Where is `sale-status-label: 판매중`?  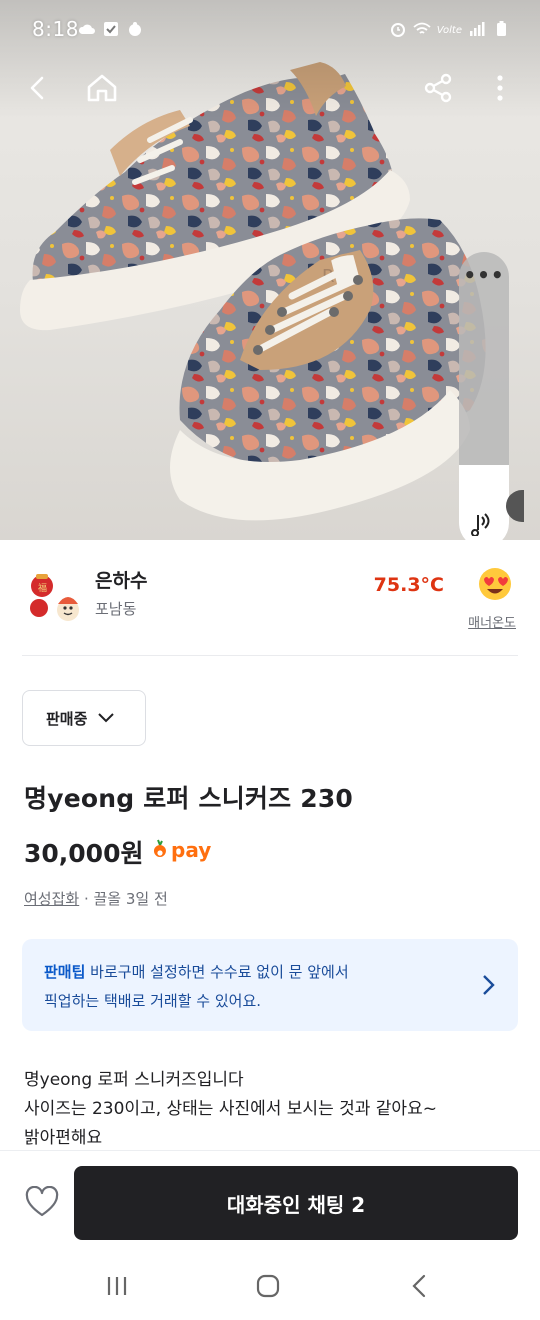
sale-status-label: 판매중 is located at coordinates (67, 718).